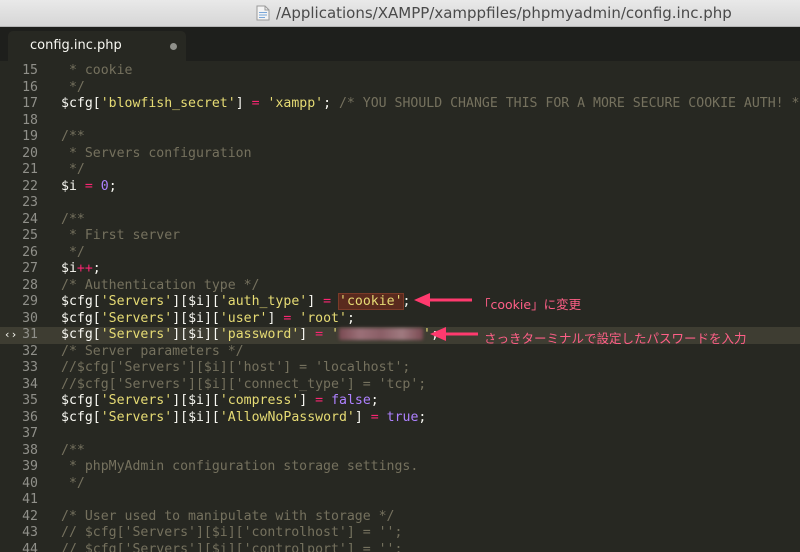 This screenshot has width=800, height=552. Describe the element at coordinates (454, 334) in the screenshot. I see `arrow-password-icon` at that location.